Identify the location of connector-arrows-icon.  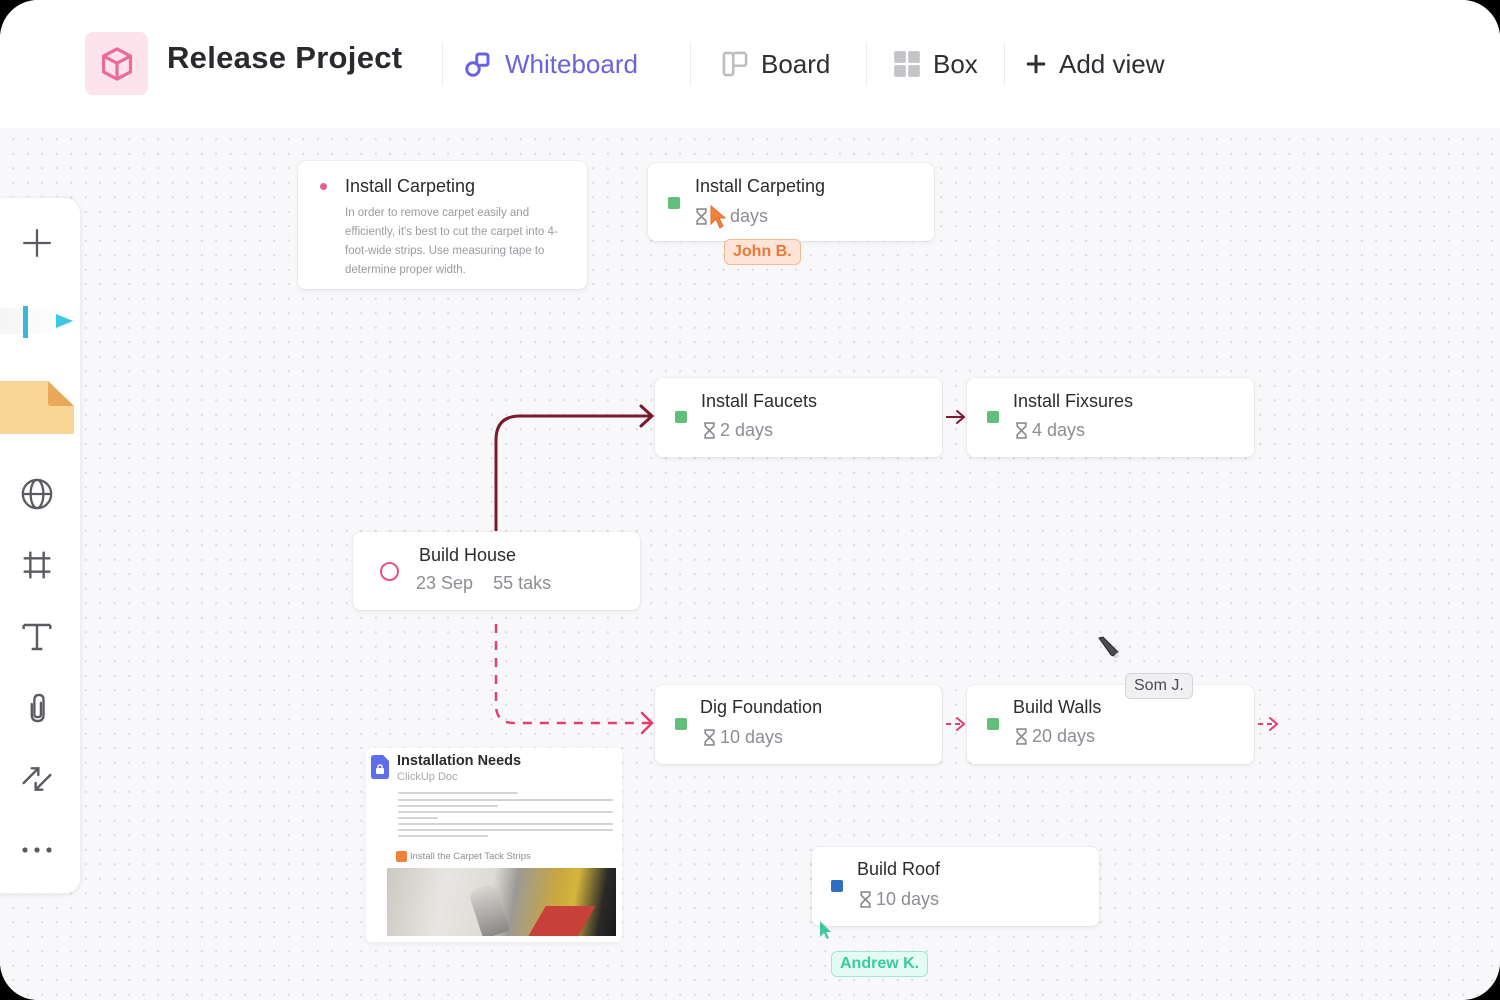
(37, 779).